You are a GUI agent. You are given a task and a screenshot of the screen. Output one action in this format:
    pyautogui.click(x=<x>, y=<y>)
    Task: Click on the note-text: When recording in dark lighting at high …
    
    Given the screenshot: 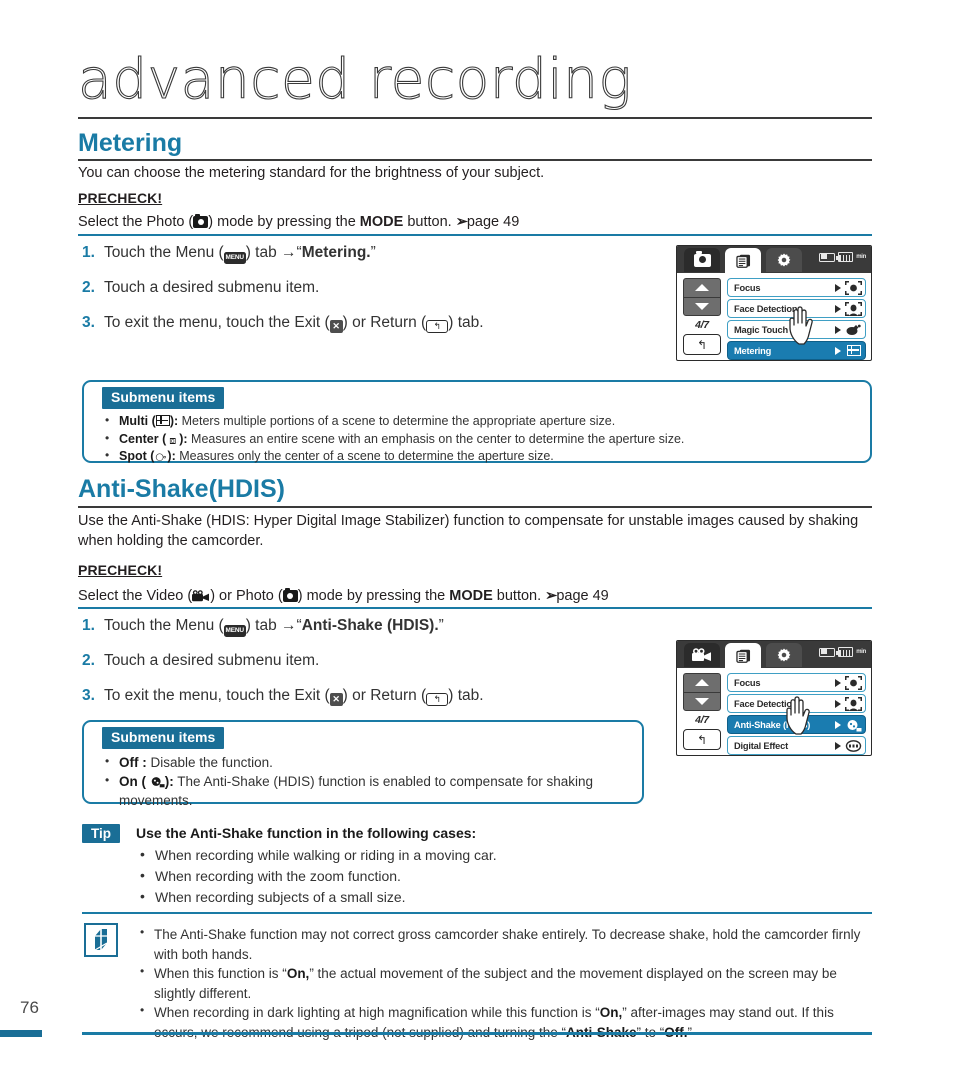 What is the action you would take?
    pyautogui.click(x=377, y=1012)
    